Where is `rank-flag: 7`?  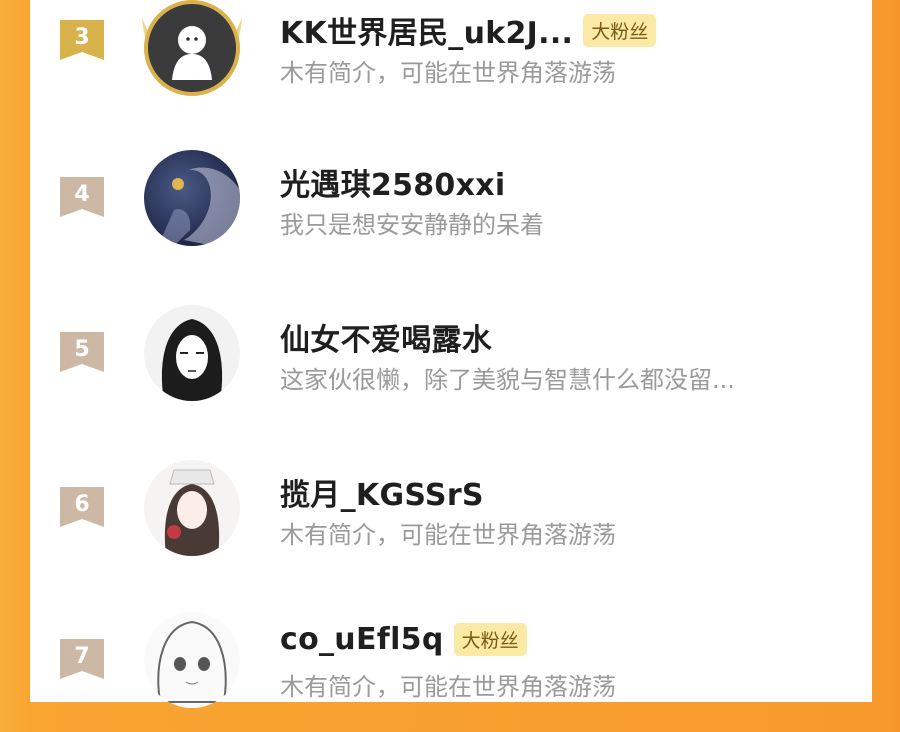 rank-flag: 7 is located at coordinates (82, 659).